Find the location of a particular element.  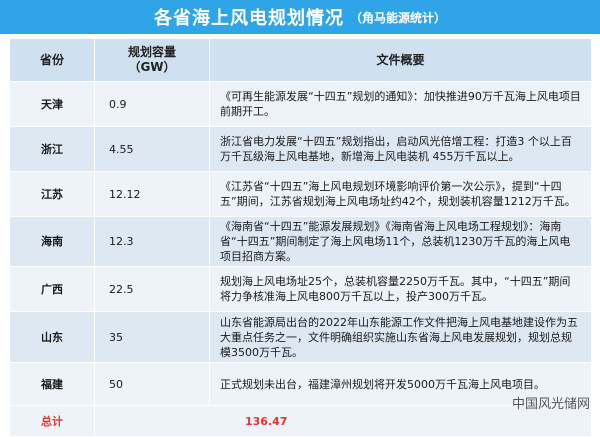

title-bar: 各省海上风电规划情况 （角马能源统计） is located at coordinates (300, 17).